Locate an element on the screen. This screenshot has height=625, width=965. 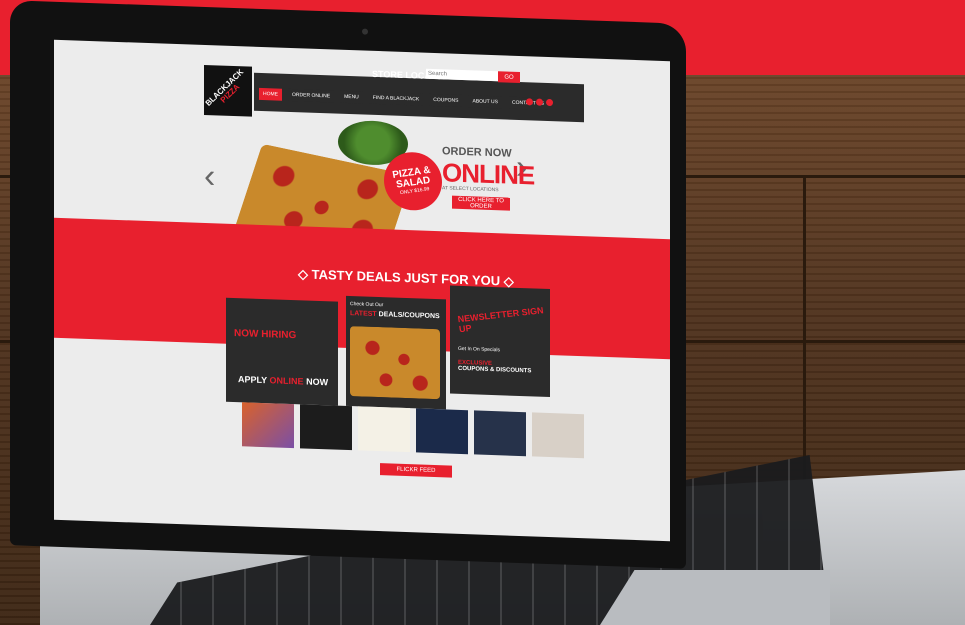
order-online-button: CLICK HERE TO ORDER is located at coordinates (481, 203).